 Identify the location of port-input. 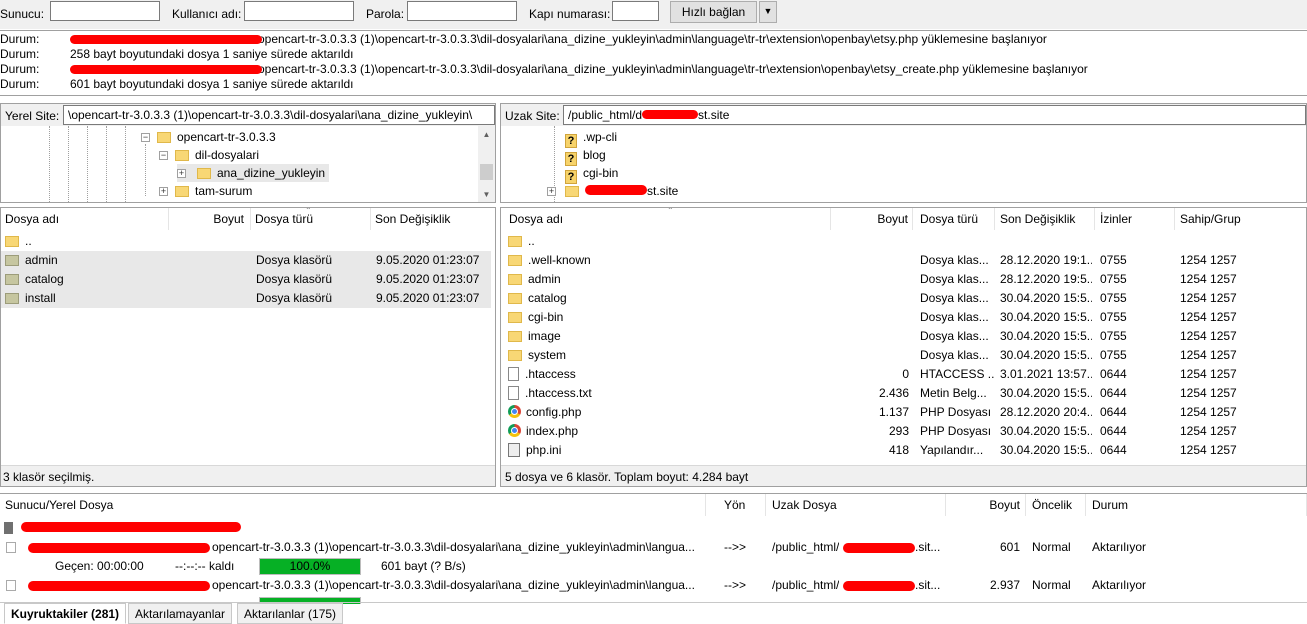
(635, 11).